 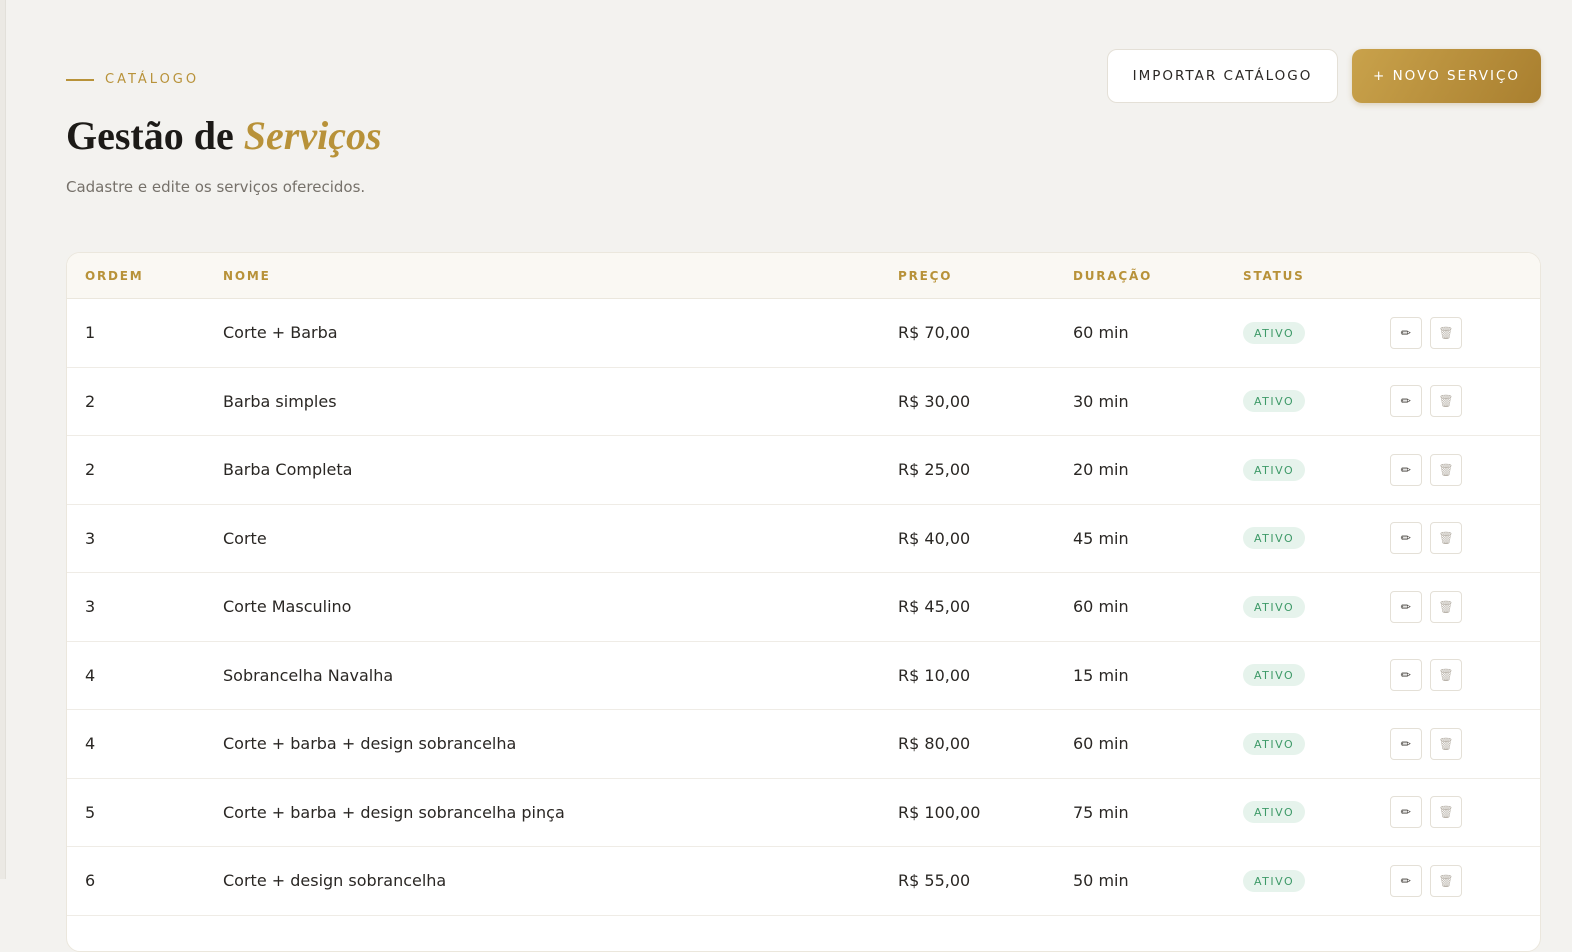 What do you see at coordinates (114, 276) in the screenshot?
I see `column-header-order: ORDEM` at bounding box center [114, 276].